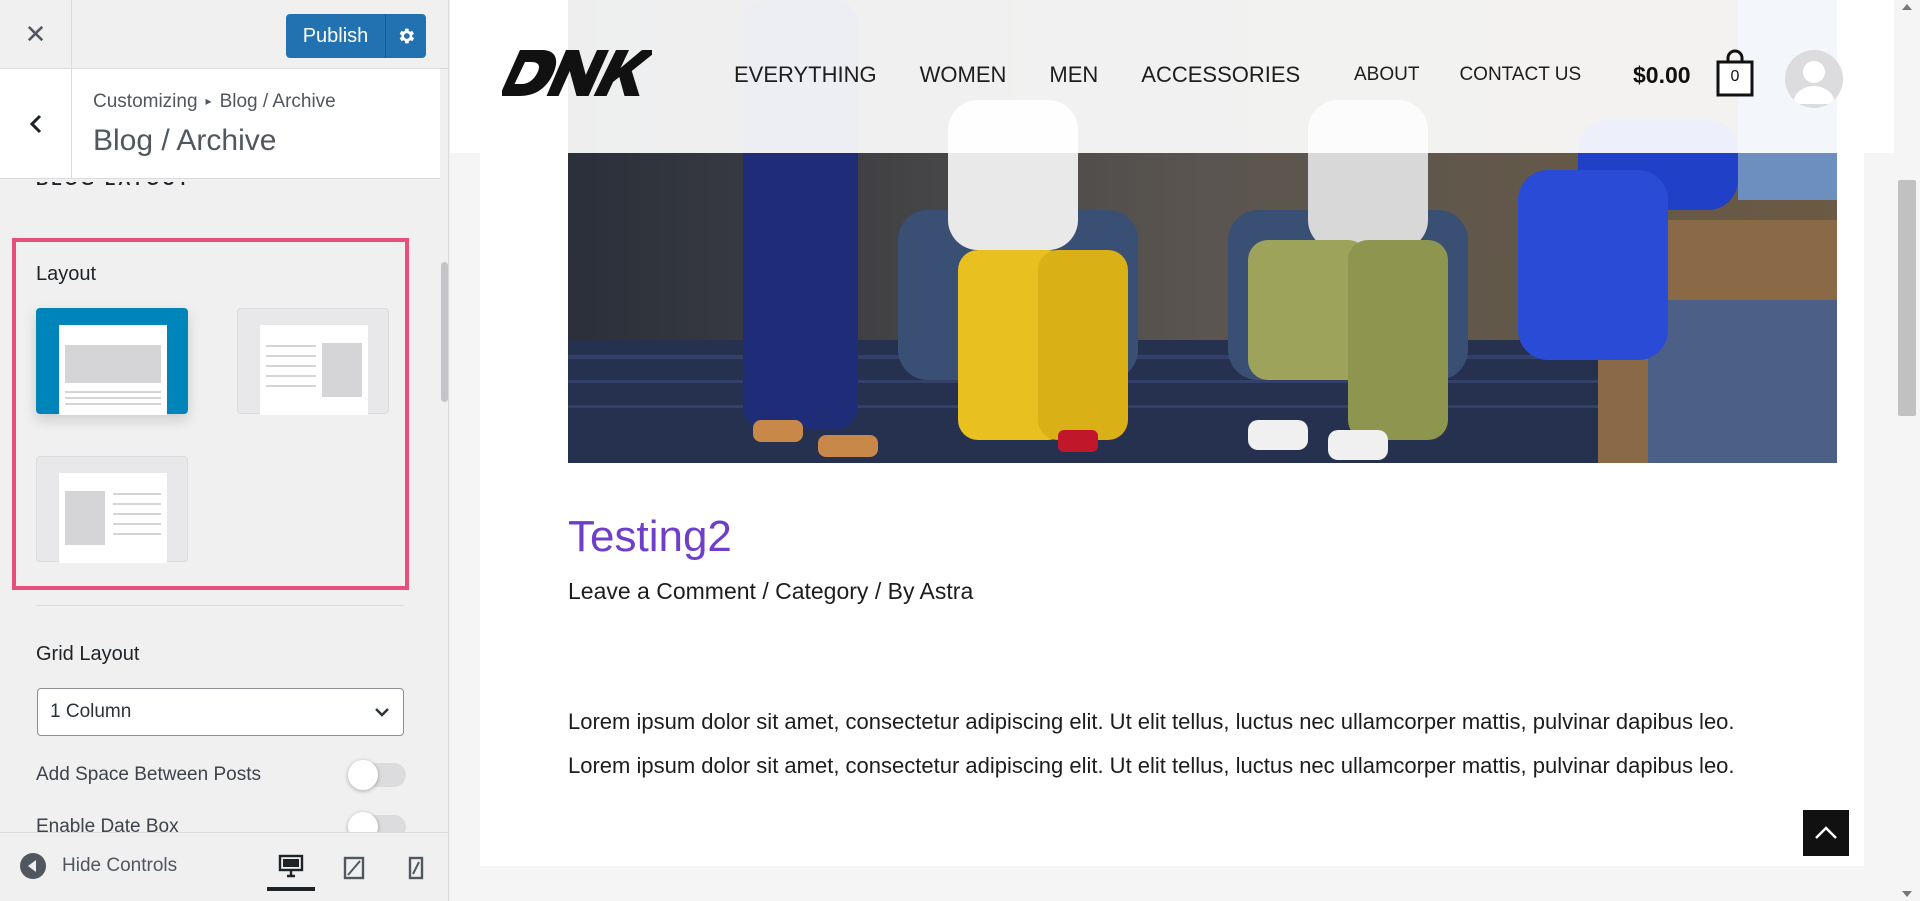 The height and width of the screenshot is (901, 1920). What do you see at coordinates (1814, 82) in the screenshot?
I see `user-icon` at bounding box center [1814, 82].